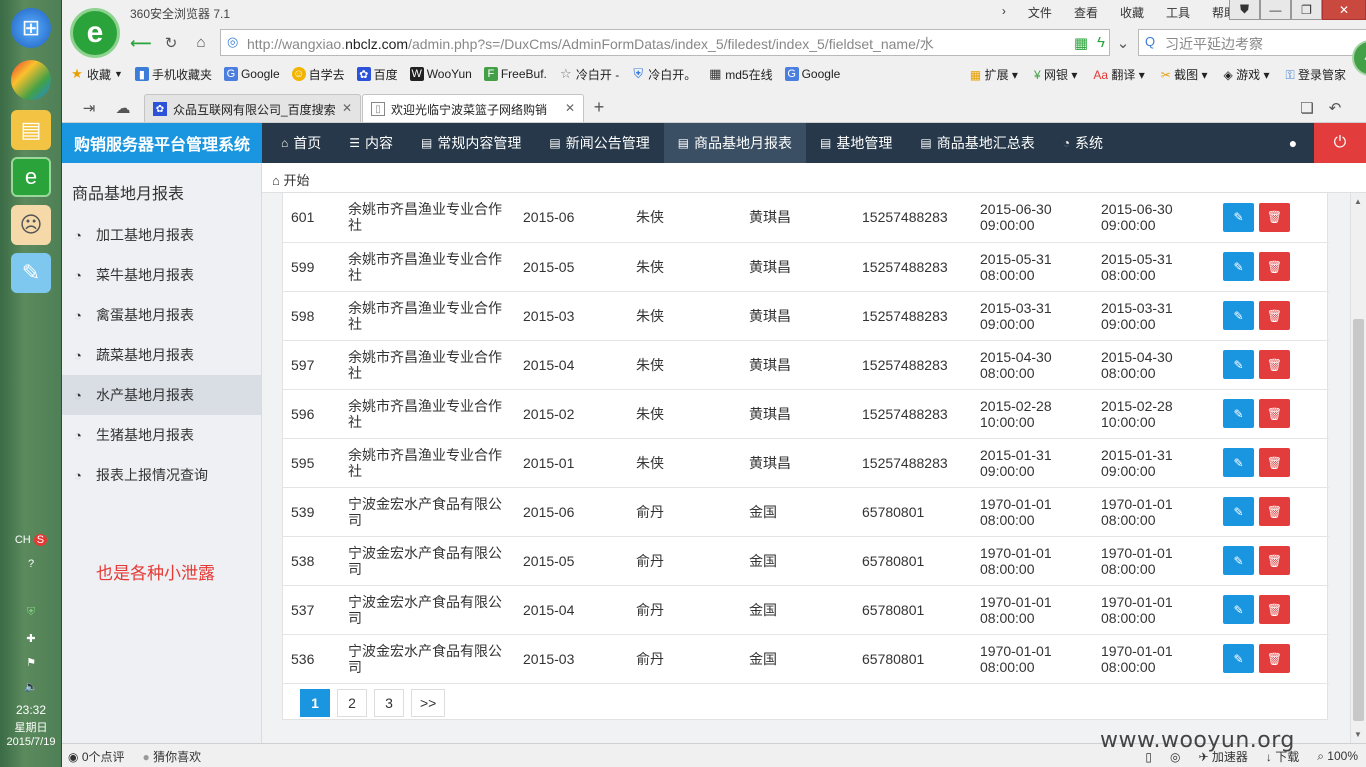 The image size is (1366, 767). I want to click on fav-item: ★ 收藏 ▼, so click(96, 74).